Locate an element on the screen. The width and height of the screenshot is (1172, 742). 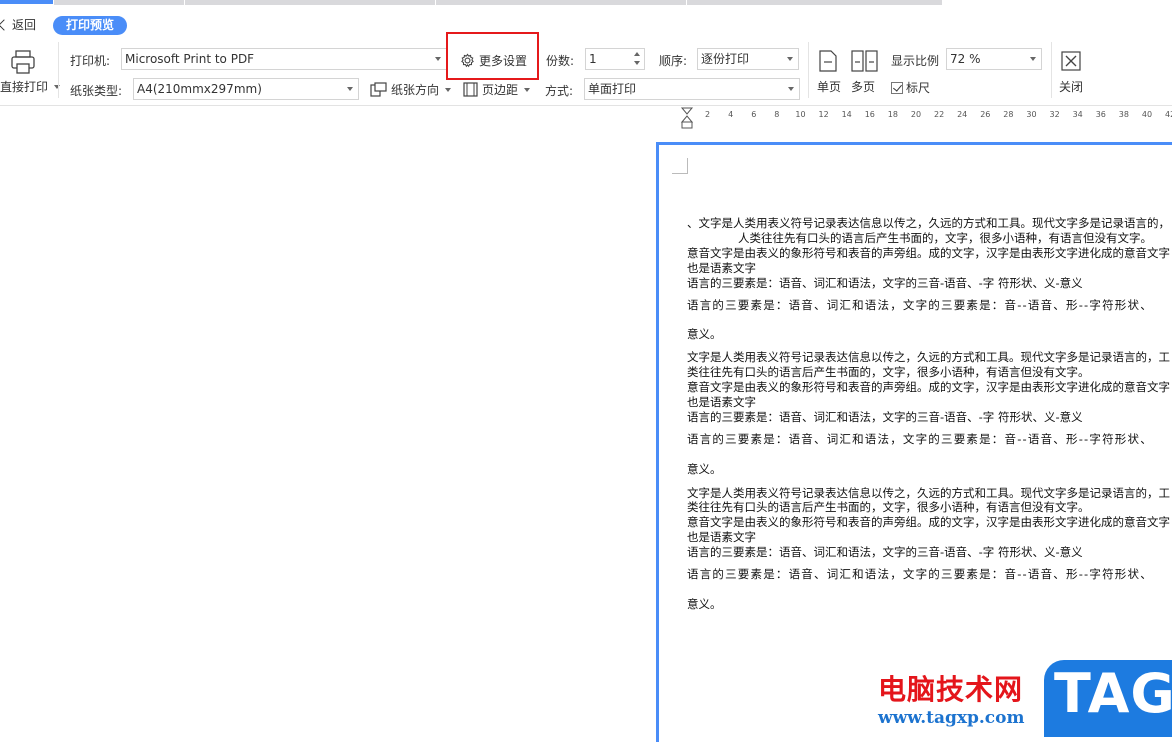
ruler-tick-label: 34 is located at coordinates (1077, 114).